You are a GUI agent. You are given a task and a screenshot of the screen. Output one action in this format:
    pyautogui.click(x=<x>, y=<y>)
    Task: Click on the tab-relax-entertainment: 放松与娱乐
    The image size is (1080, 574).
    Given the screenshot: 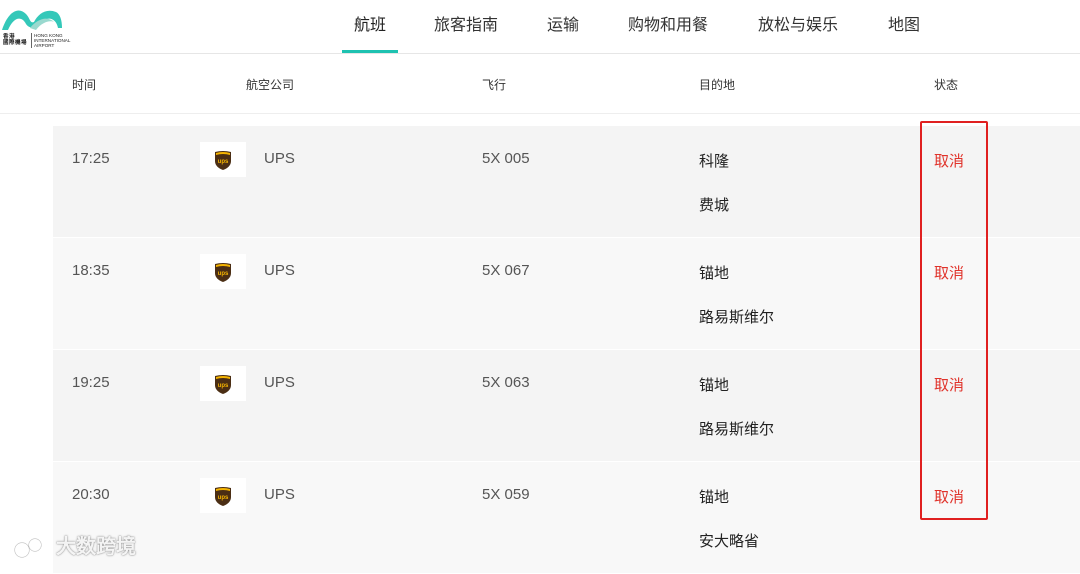 What is the action you would take?
    pyautogui.click(x=798, y=26)
    